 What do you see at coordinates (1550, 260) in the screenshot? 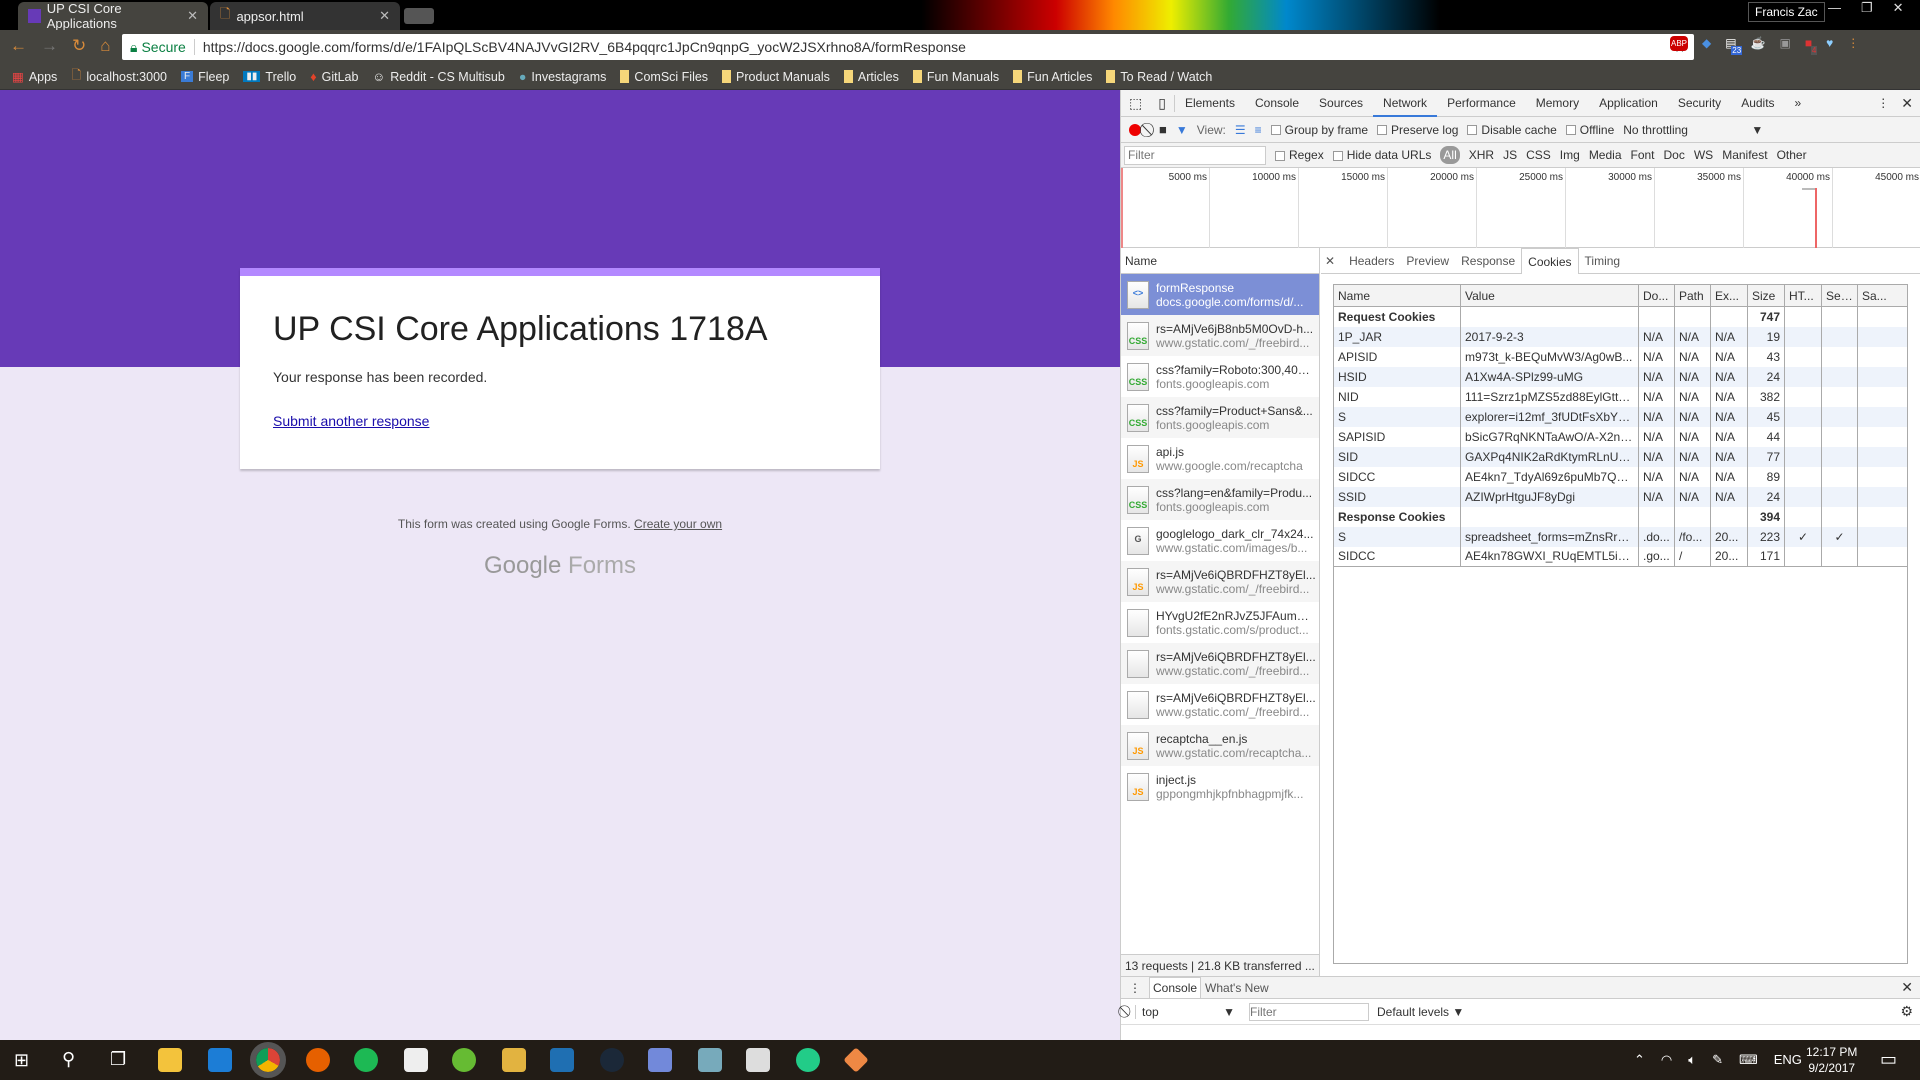
I see `tab-cookies: Cookies` at bounding box center [1550, 260].